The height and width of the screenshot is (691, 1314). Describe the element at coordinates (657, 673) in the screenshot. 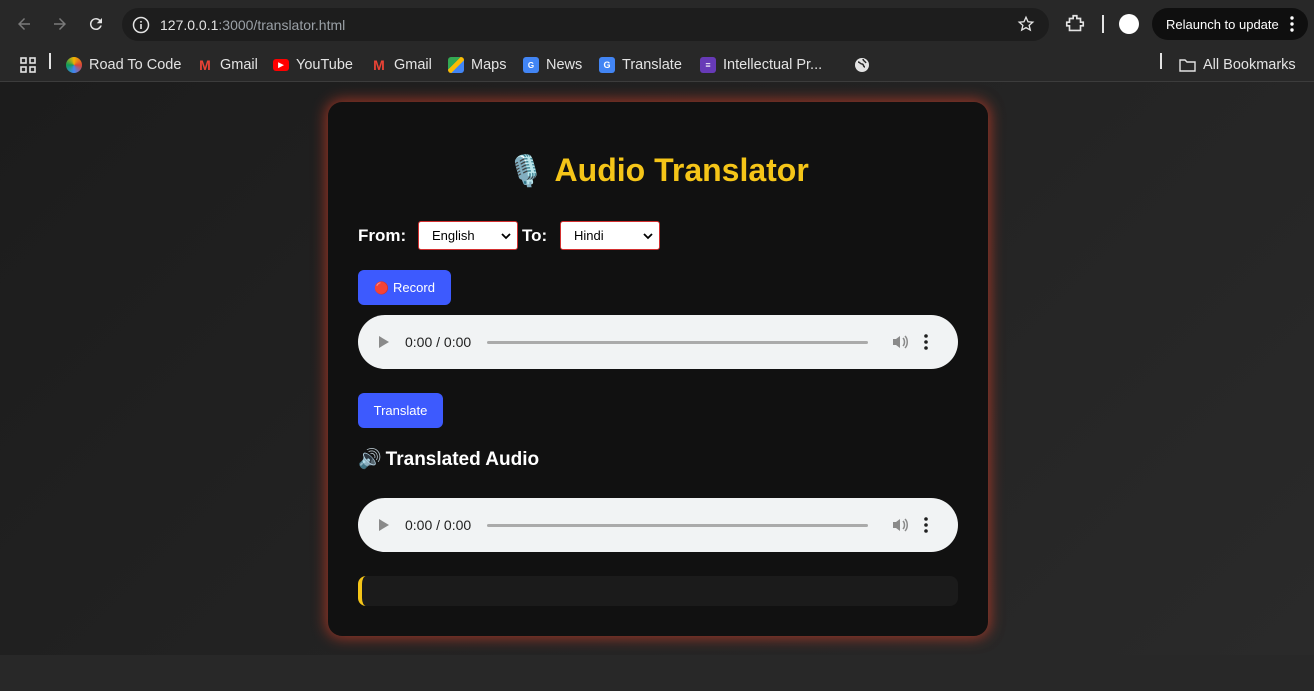

I see `page-bottom-area` at that location.